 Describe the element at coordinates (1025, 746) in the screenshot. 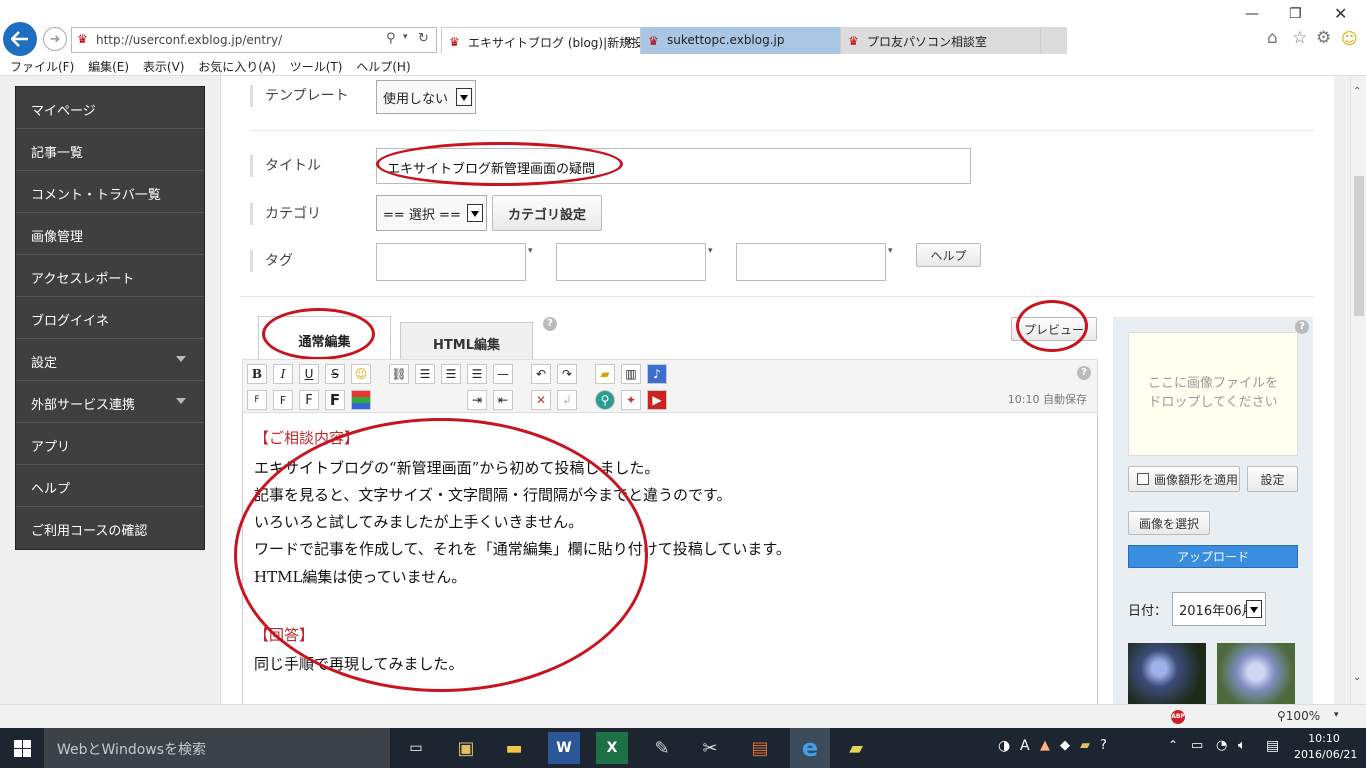

I see `ime-indicator: A` at that location.